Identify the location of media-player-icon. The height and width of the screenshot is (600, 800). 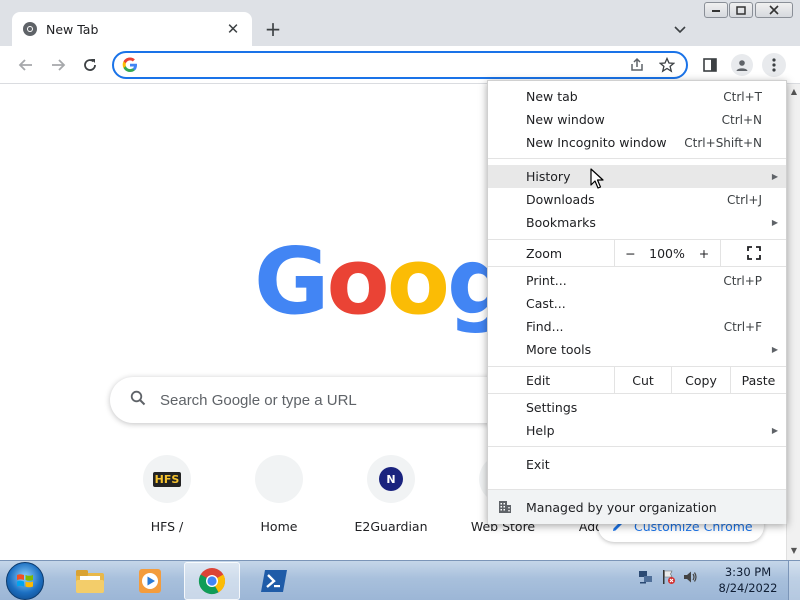
(150, 581).